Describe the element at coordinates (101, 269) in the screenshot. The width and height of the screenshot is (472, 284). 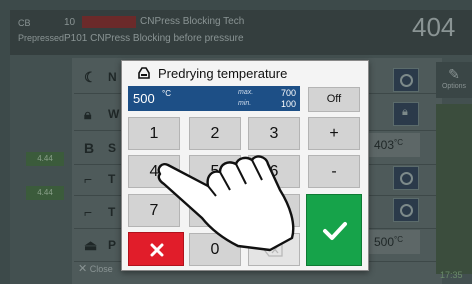
I see `close-label: Close` at that location.